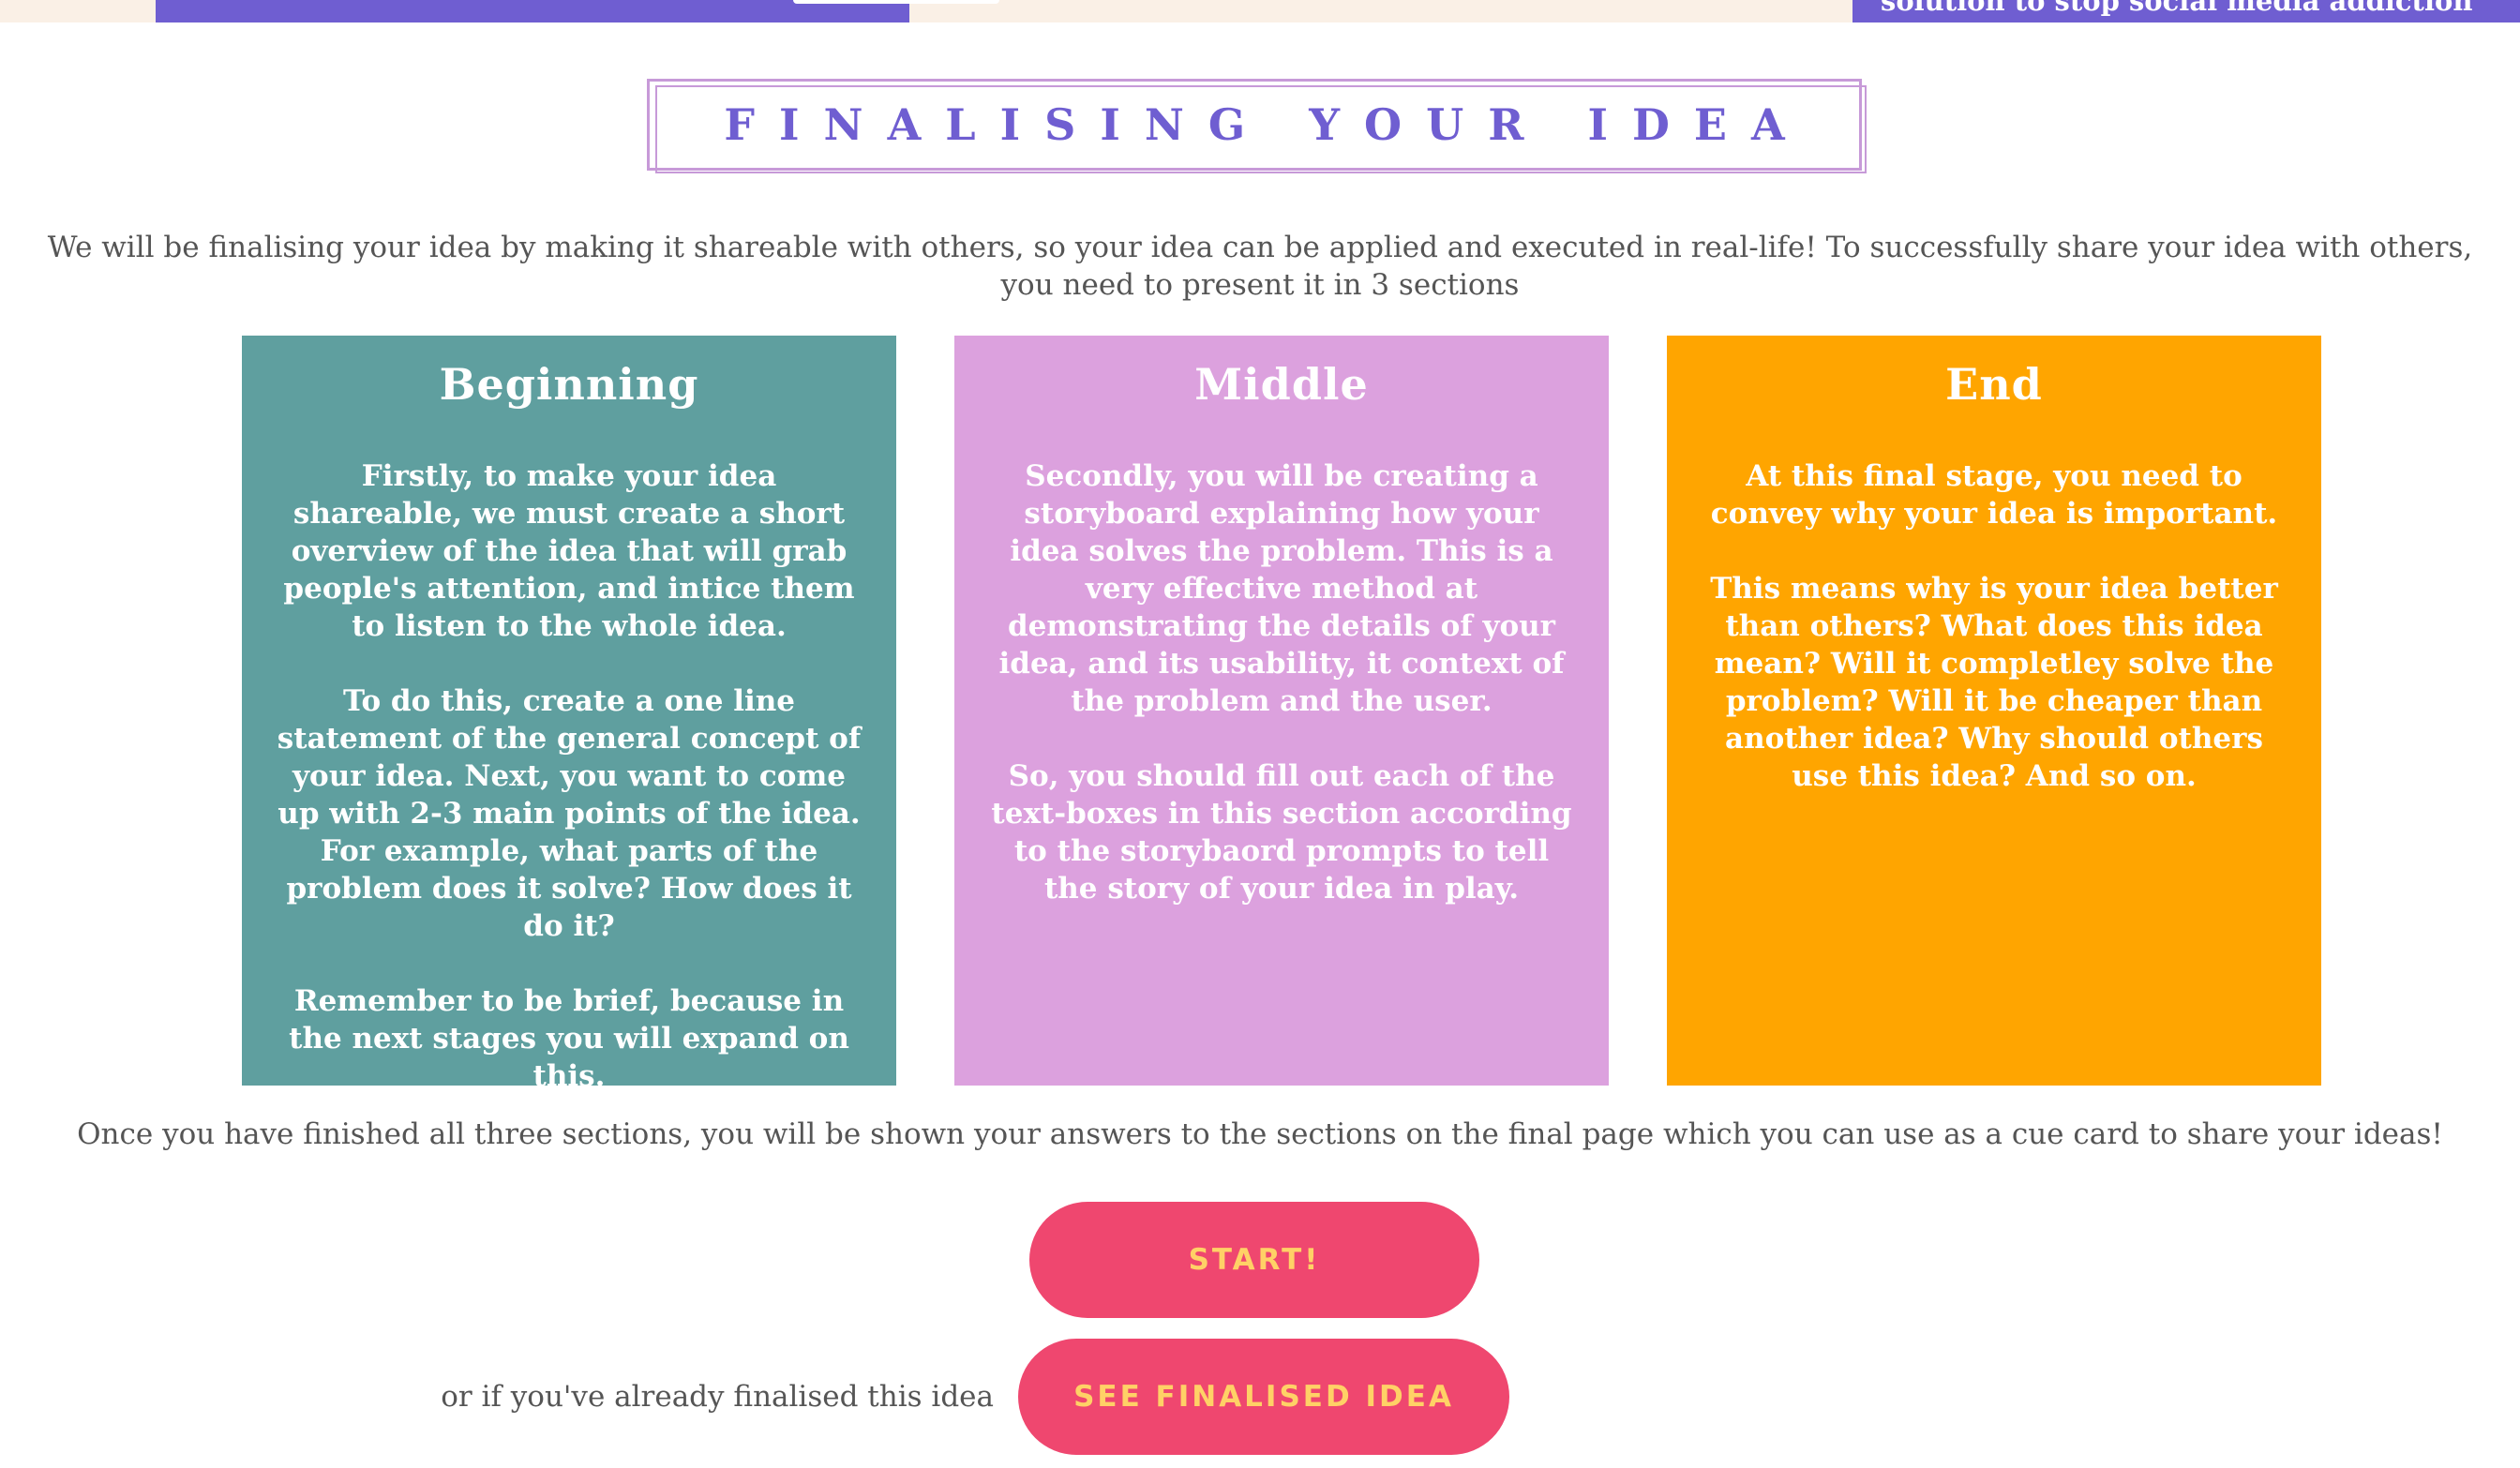 Image resolution: width=2520 pixels, height=1468 pixels. What do you see at coordinates (1281, 384) in the screenshot?
I see `card-title-middle: Middle` at bounding box center [1281, 384].